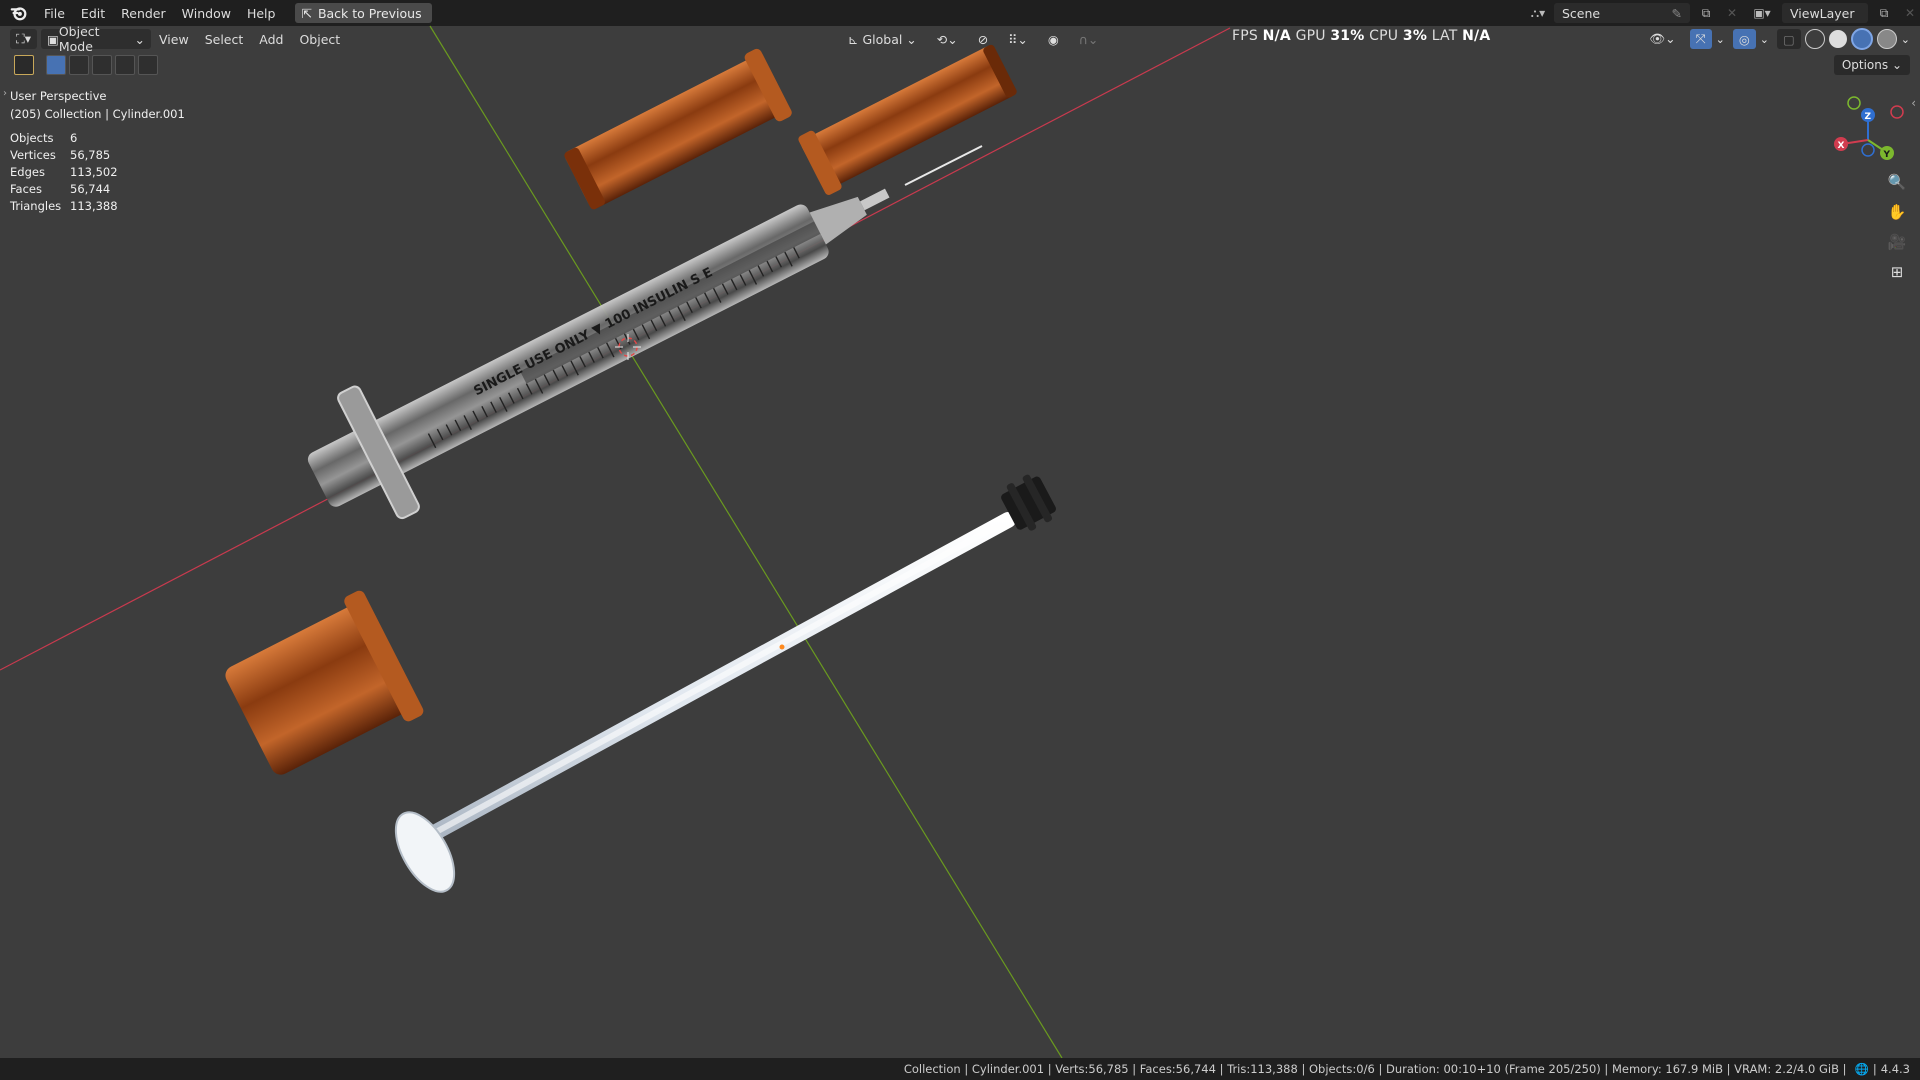  What do you see at coordinates (1245, 36) in the screenshot?
I see `fps-label: FPS` at bounding box center [1245, 36].